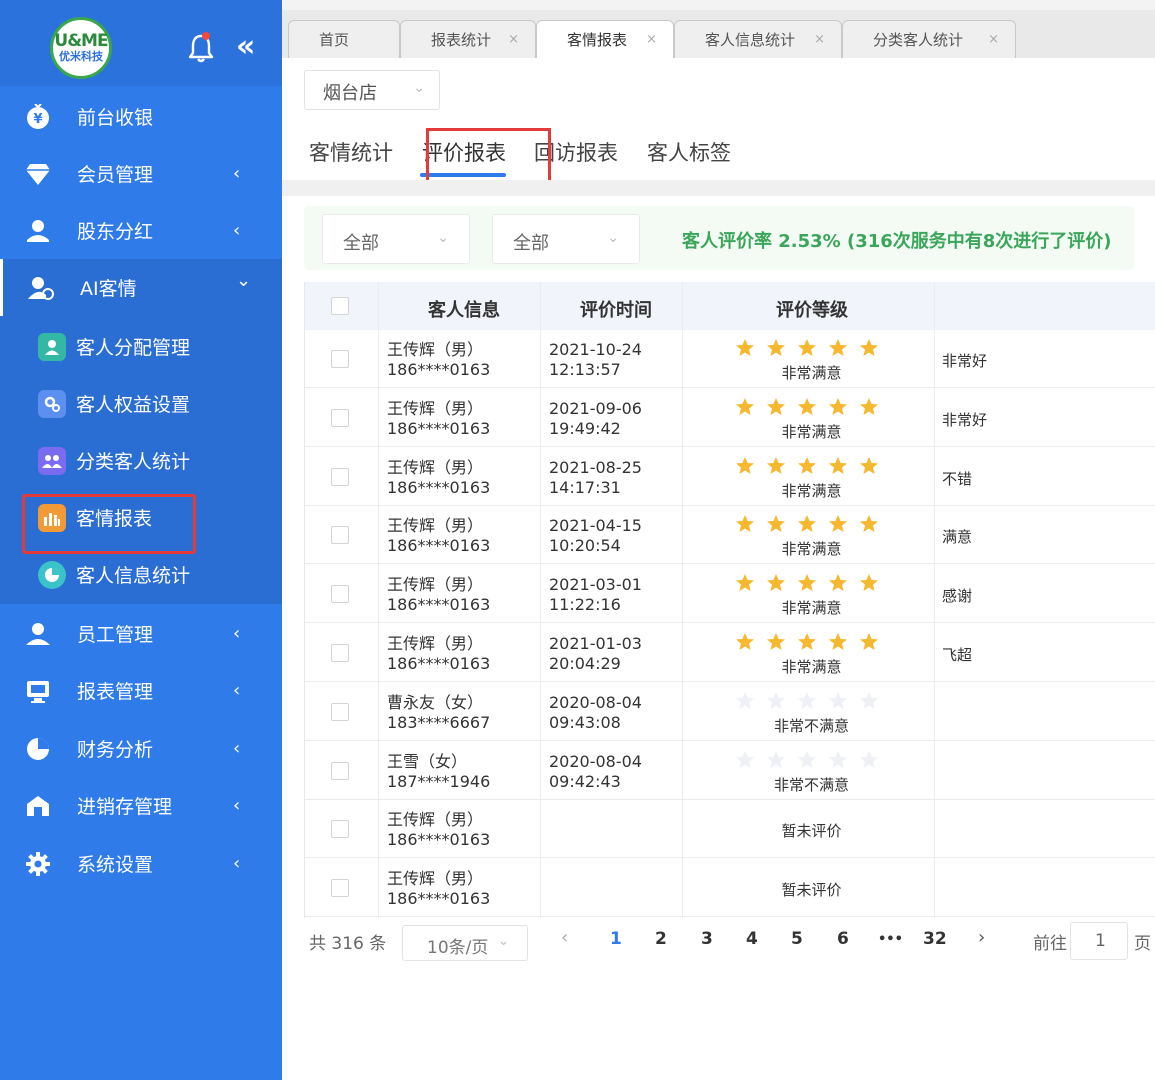 The width and height of the screenshot is (1155, 1080). I want to click on sidebar-item-label: 股东分红, so click(115, 232).